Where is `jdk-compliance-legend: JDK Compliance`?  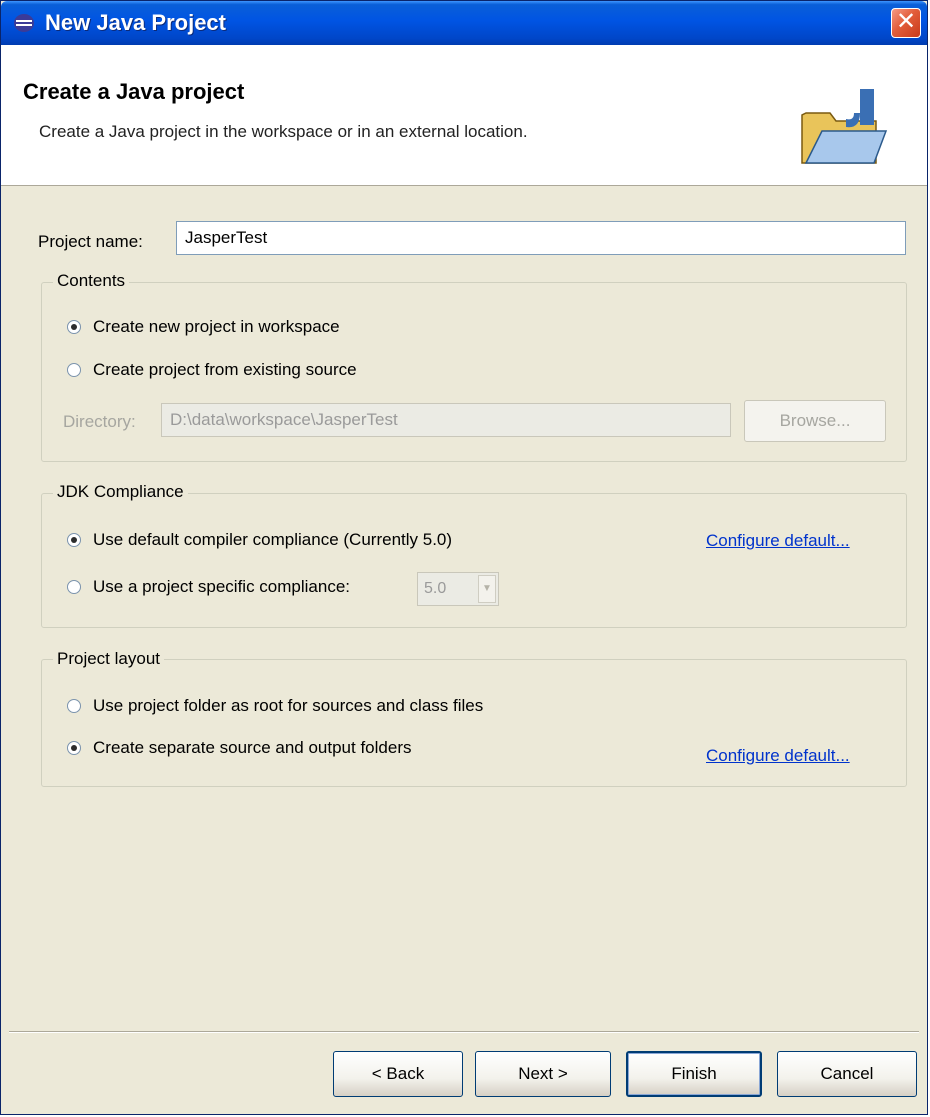
jdk-compliance-legend: JDK Compliance is located at coordinates (120, 492).